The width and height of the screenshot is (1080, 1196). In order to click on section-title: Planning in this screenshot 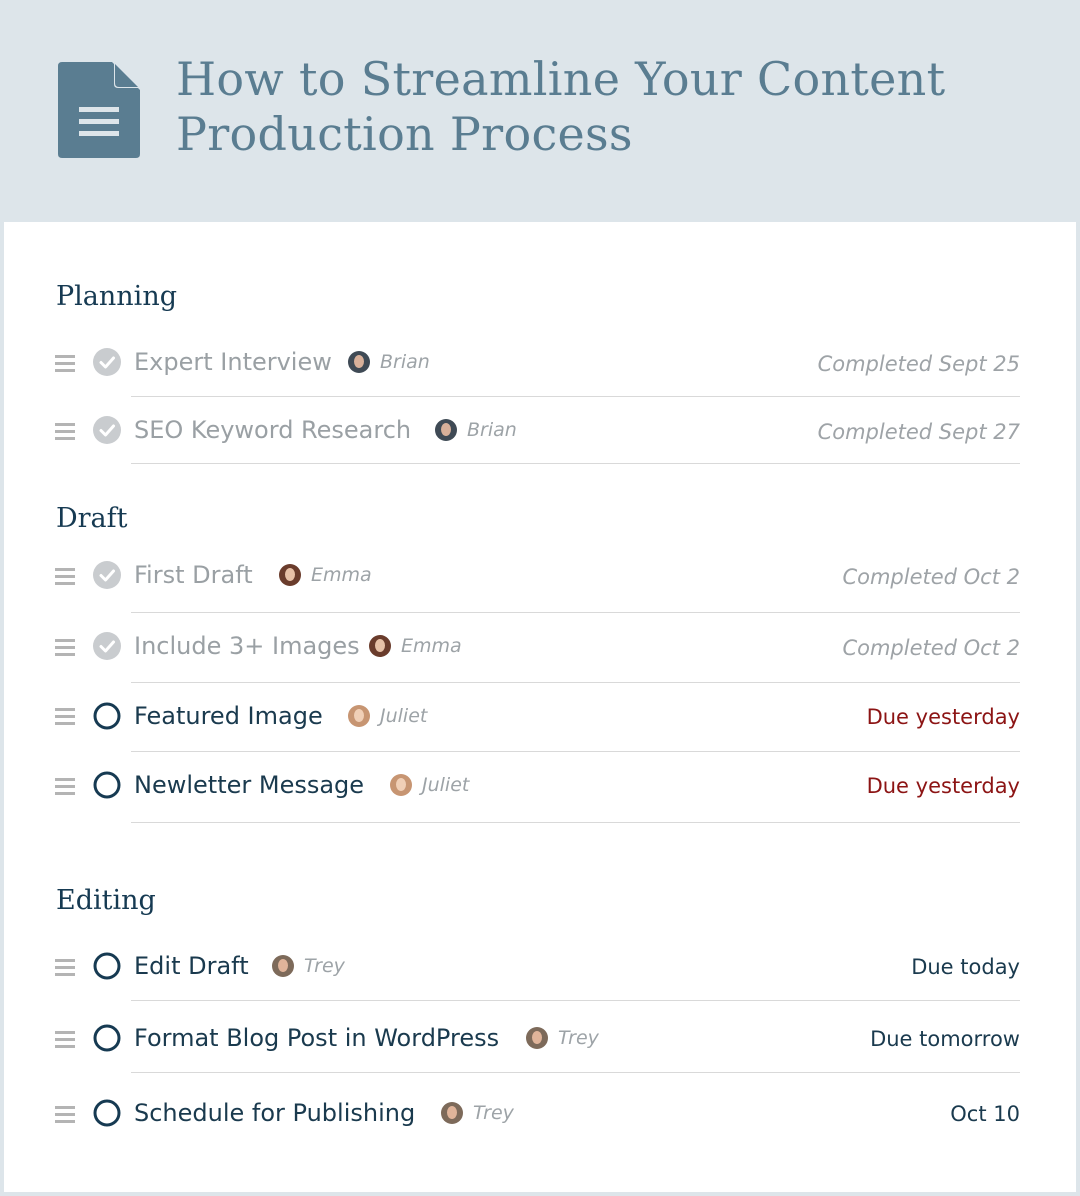, I will do `click(116, 296)`.